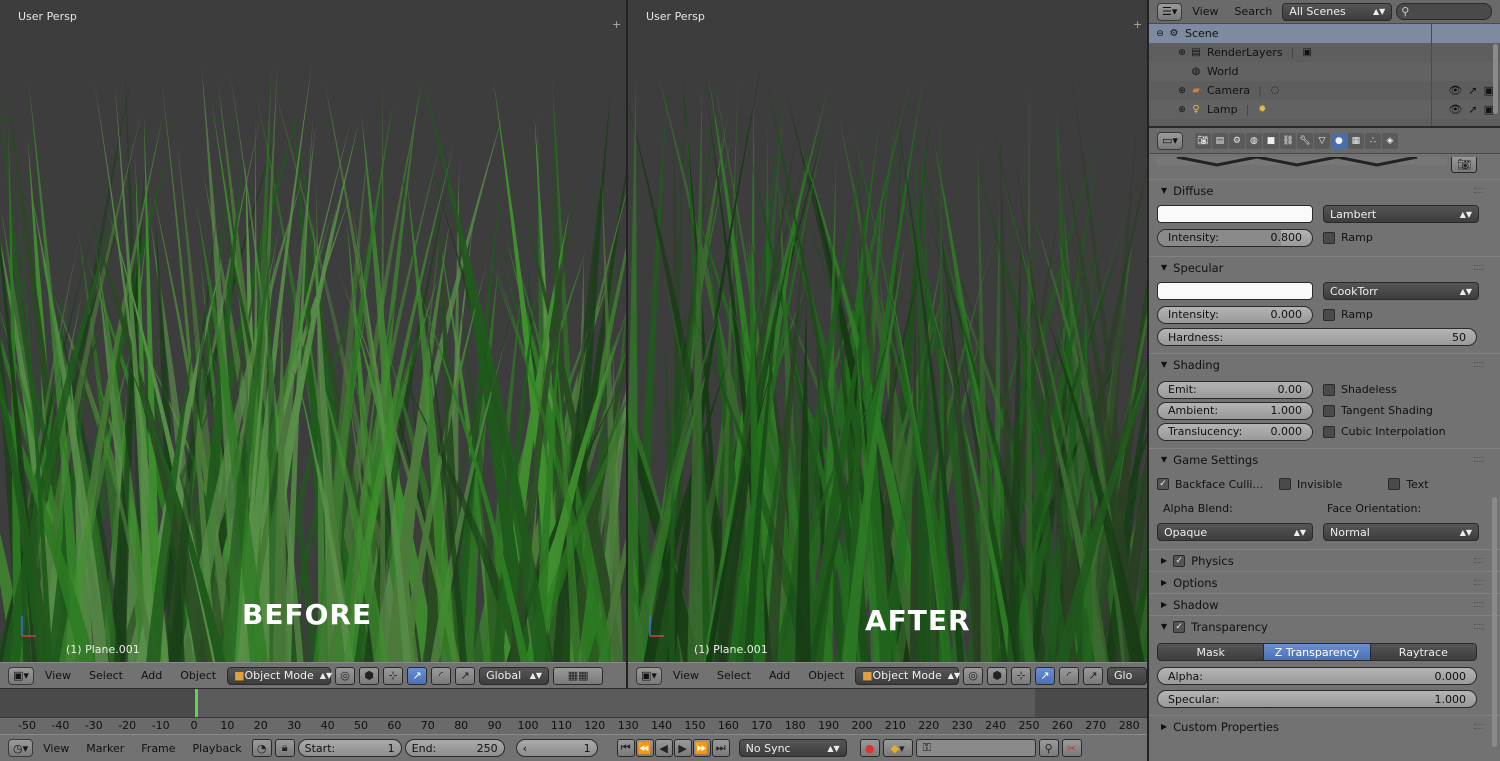 Image resolution: width=1500 pixels, height=761 pixels. Describe the element at coordinates (1235, 314) in the screenshot. I see `specular-intensity-slider: Intensity: 0.000` at that location.